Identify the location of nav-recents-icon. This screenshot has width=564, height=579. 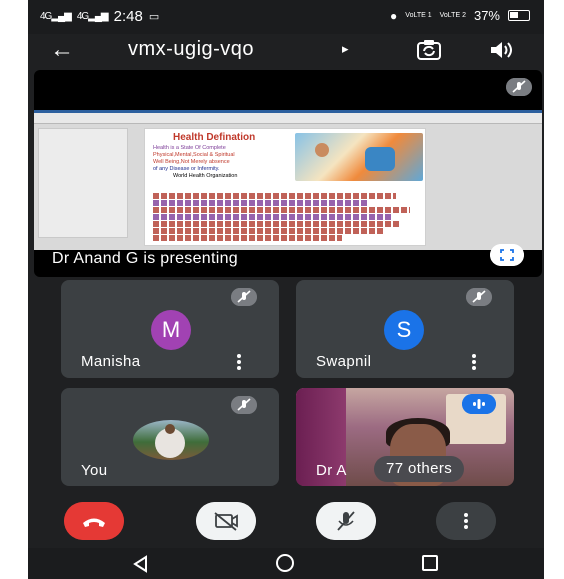
(430, 563).